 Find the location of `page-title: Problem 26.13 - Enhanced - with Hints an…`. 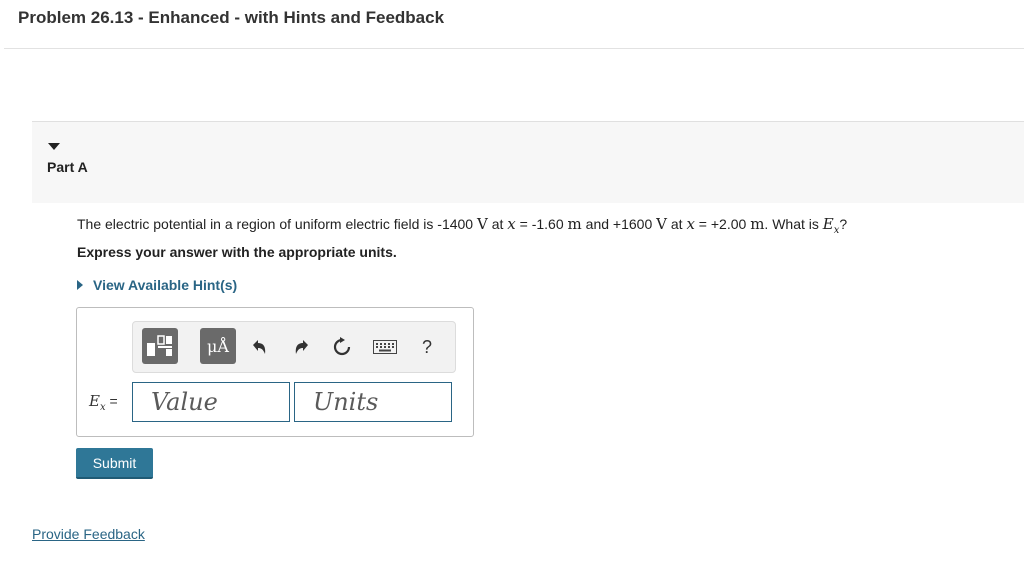

page-title: Problem 26.13 - Enhanced - with Hints an… is located at coordinates (231, 17).